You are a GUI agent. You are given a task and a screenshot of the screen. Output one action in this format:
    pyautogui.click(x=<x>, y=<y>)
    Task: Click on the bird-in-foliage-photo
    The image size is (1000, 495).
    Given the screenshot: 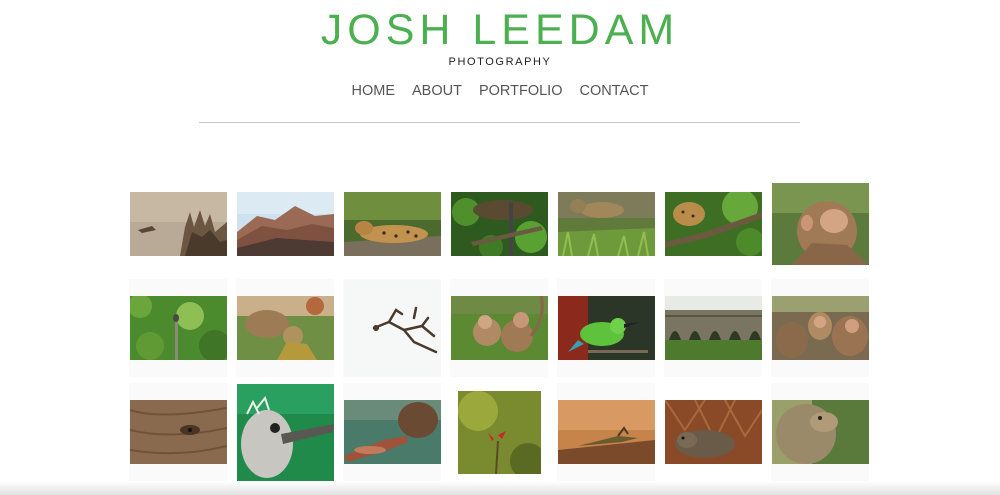 What is the action you would take?
    pyautogui.click(x=178, y=328)
    